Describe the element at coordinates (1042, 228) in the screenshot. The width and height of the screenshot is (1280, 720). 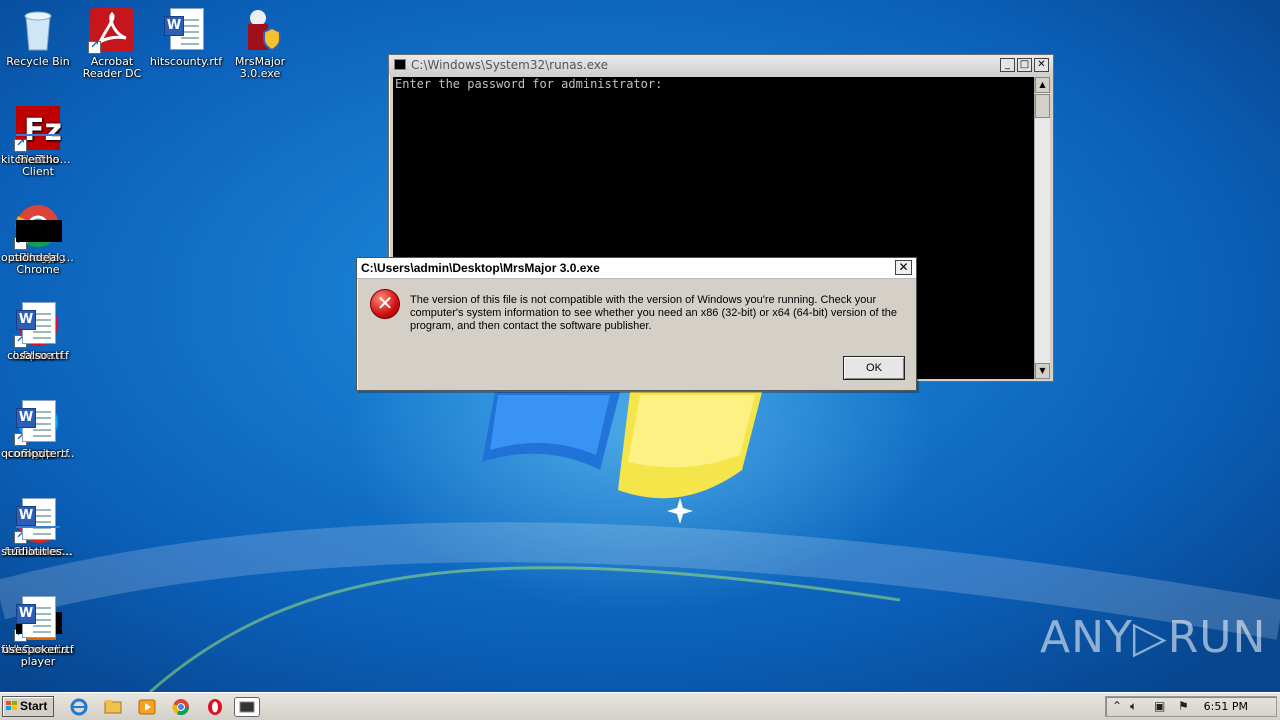
I see `console-scrollbar: ▲ ▼` at that location.